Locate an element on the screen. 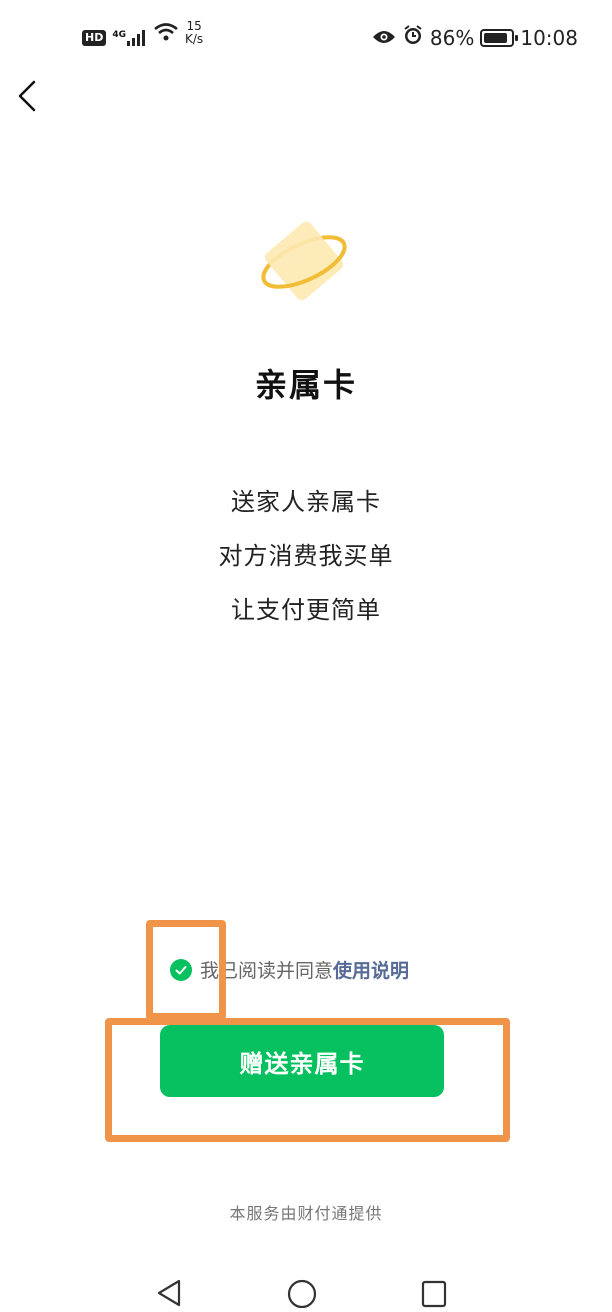  card-ring-icon is located at coordinates (304, 260).